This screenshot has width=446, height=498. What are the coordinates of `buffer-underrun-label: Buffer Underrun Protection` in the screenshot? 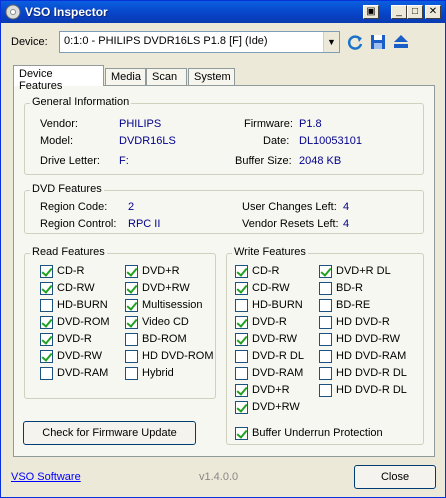 It's located at (317, 433).